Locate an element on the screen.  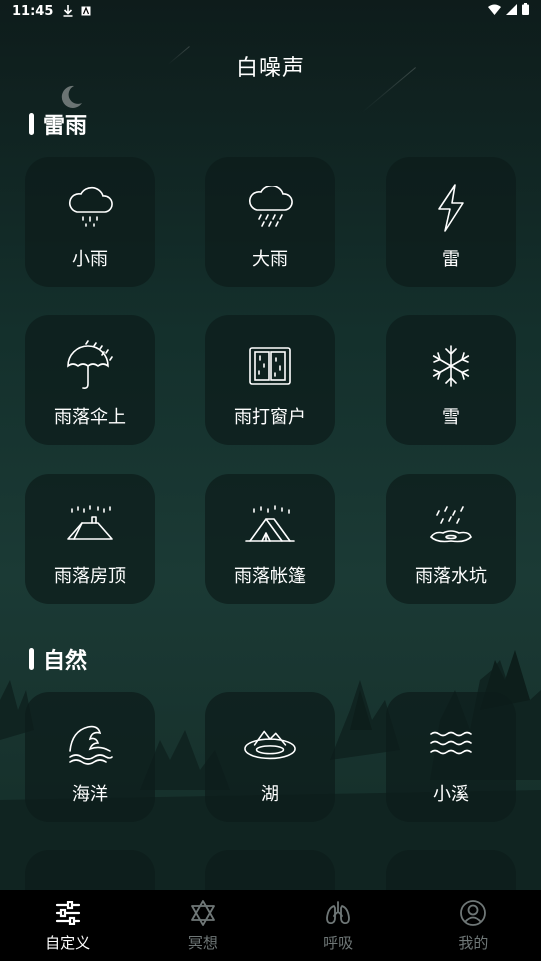
tent-rain-icon is located at coordinates (270, 525).